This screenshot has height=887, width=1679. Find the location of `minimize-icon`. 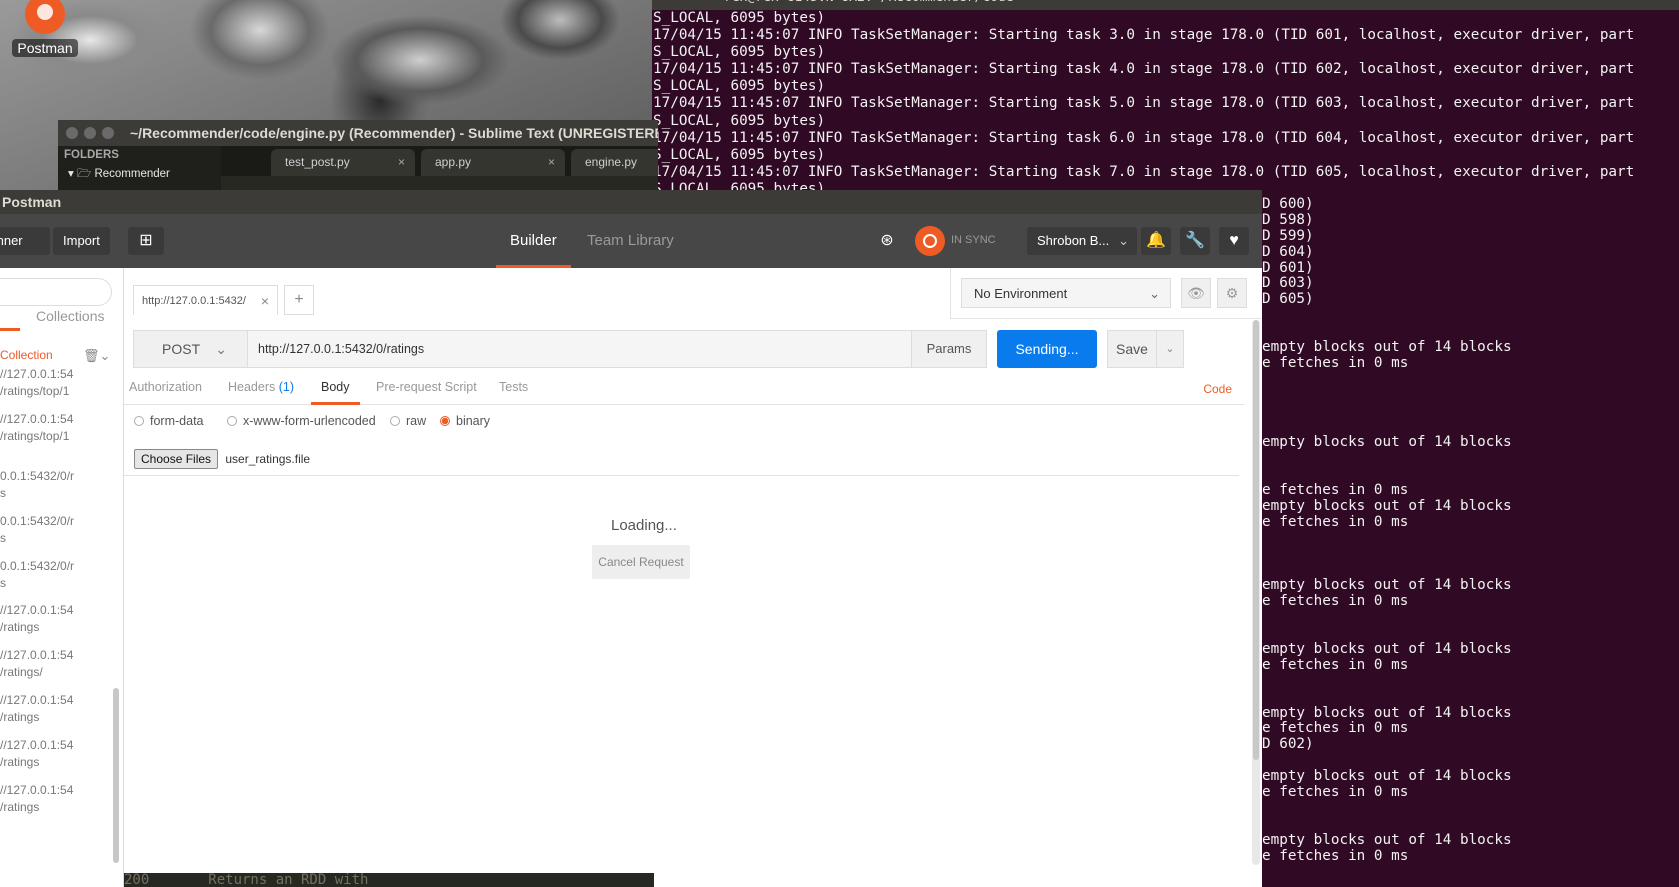

minimize-icon is located at coordinates (90, 133).